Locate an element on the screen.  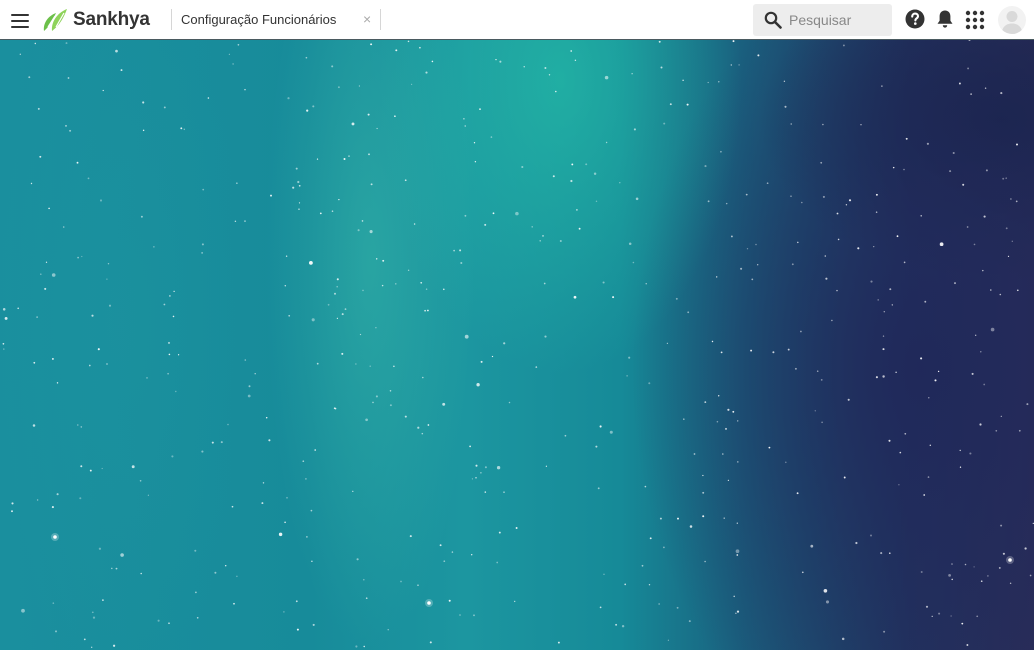
tab-configuracao-funcionarios: Configuração Funcionários × is located at coordinates (276, 19).